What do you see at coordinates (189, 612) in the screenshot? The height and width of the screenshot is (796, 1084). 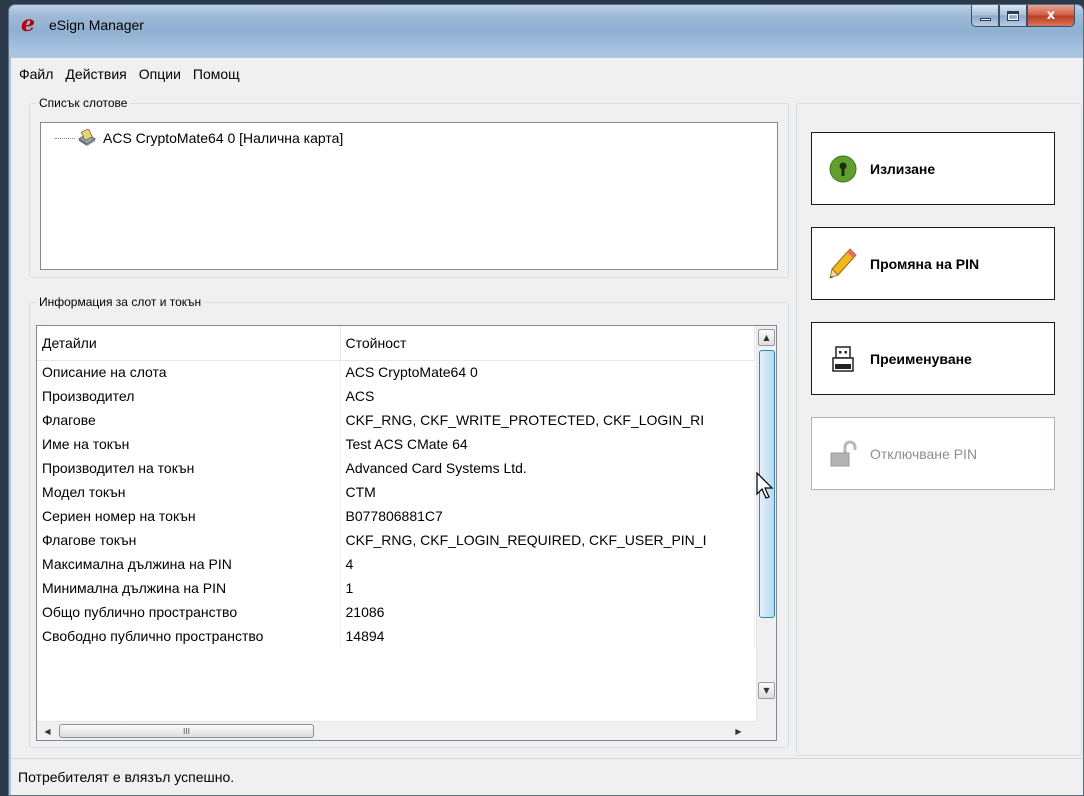 I see `cell-detail: Общо публично пространство` at bounding box center [189, 612].